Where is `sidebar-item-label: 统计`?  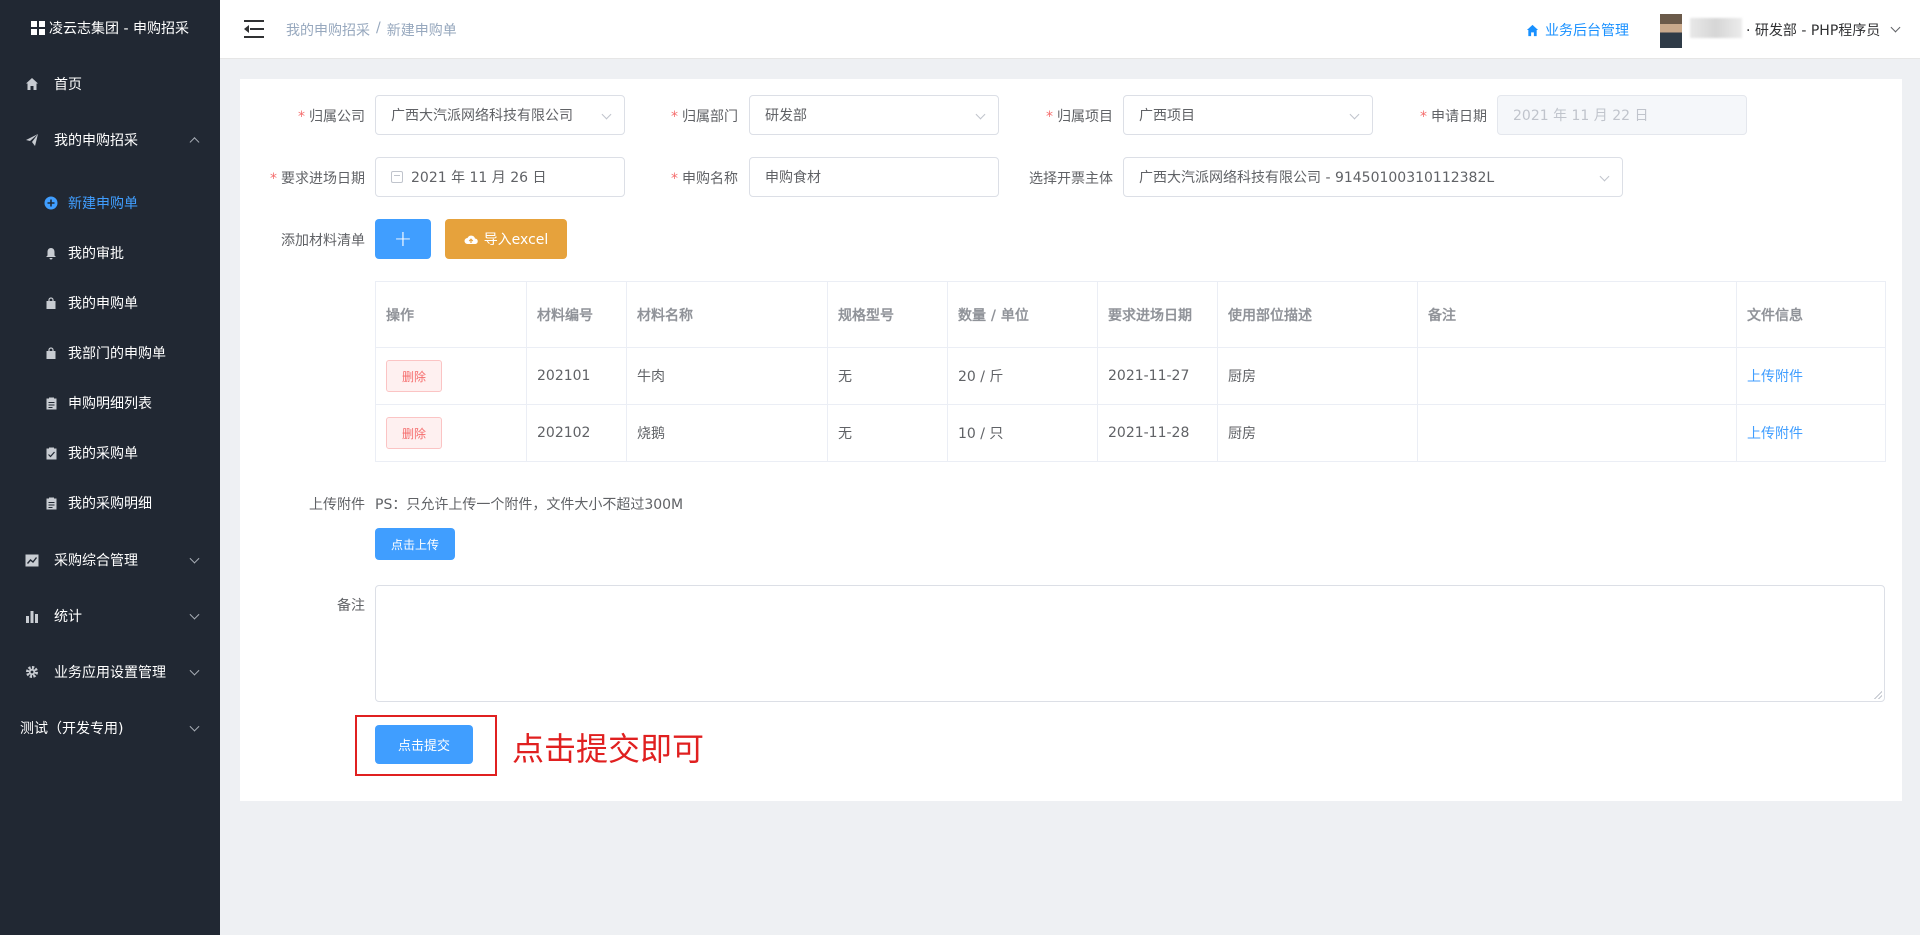
sidebar-item-label: 统计 is located at coordinates (68, 617).